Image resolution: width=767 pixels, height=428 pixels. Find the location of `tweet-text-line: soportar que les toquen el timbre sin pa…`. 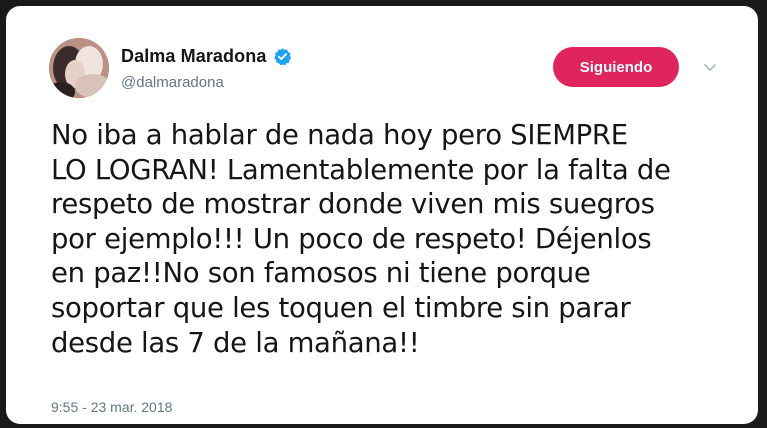

tweet-text-line: soportar que les toquen el timbre sin pa… is located at coordinates (341, 307).